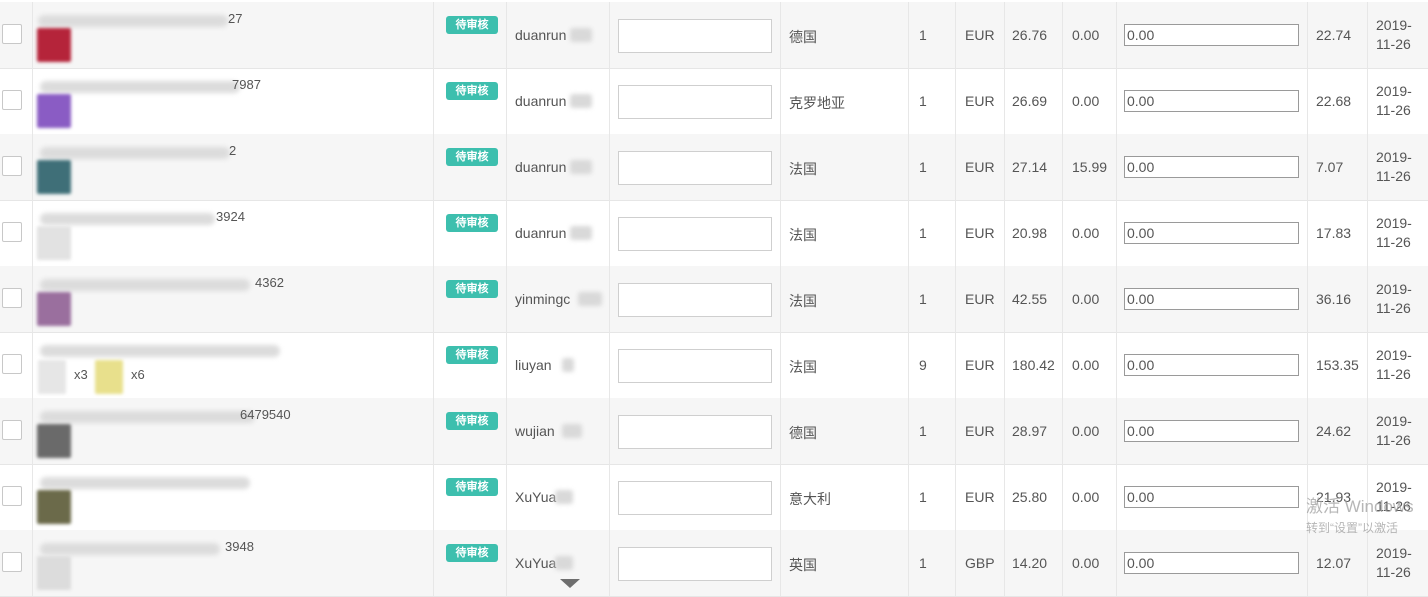 This screenshot has height=597, width=1428. I want to click on sku-text: 7987, so click(246, 84).